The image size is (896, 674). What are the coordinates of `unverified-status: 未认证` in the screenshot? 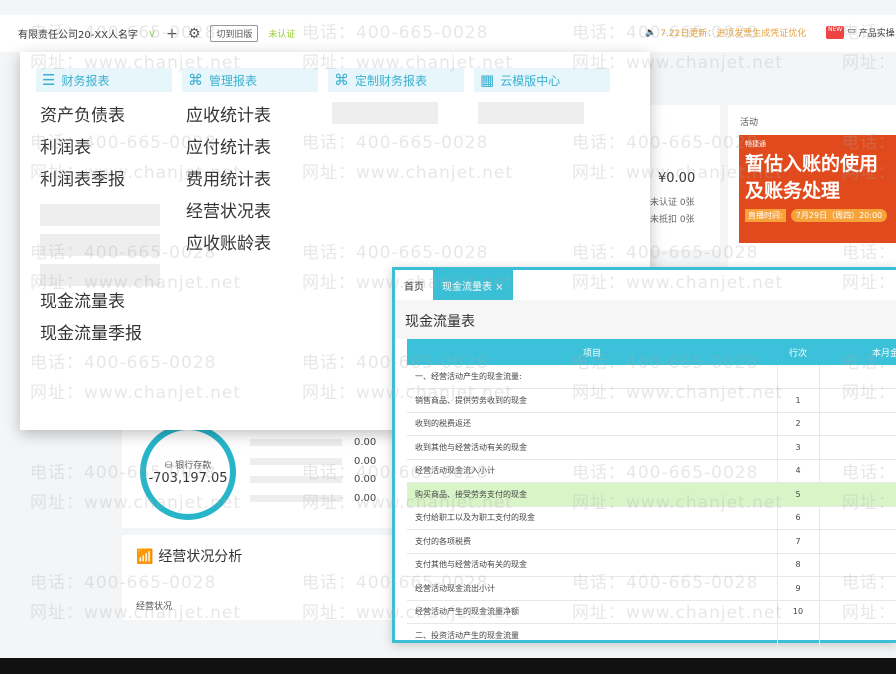 It's located at (281, 33).